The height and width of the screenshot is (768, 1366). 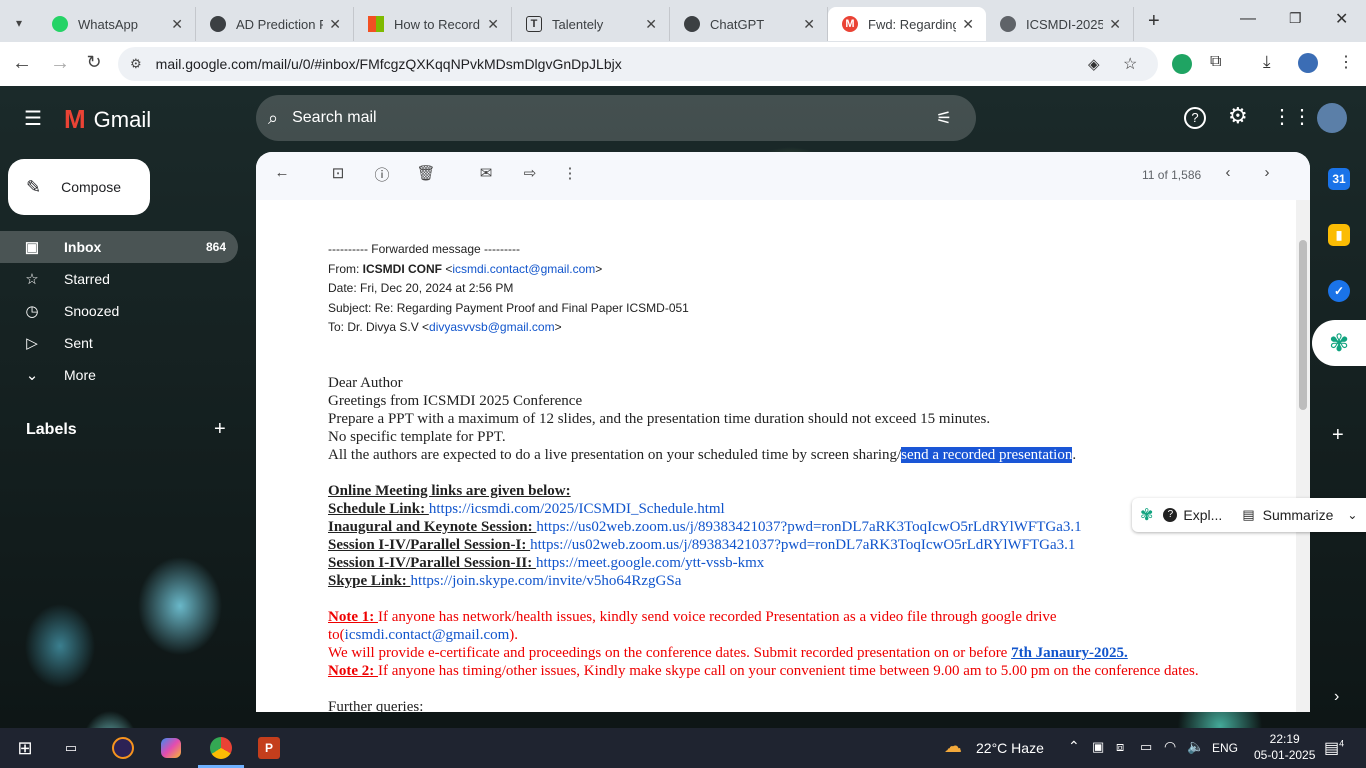 I want to click on search-icon: ⌕, so click(x=273, y=118).